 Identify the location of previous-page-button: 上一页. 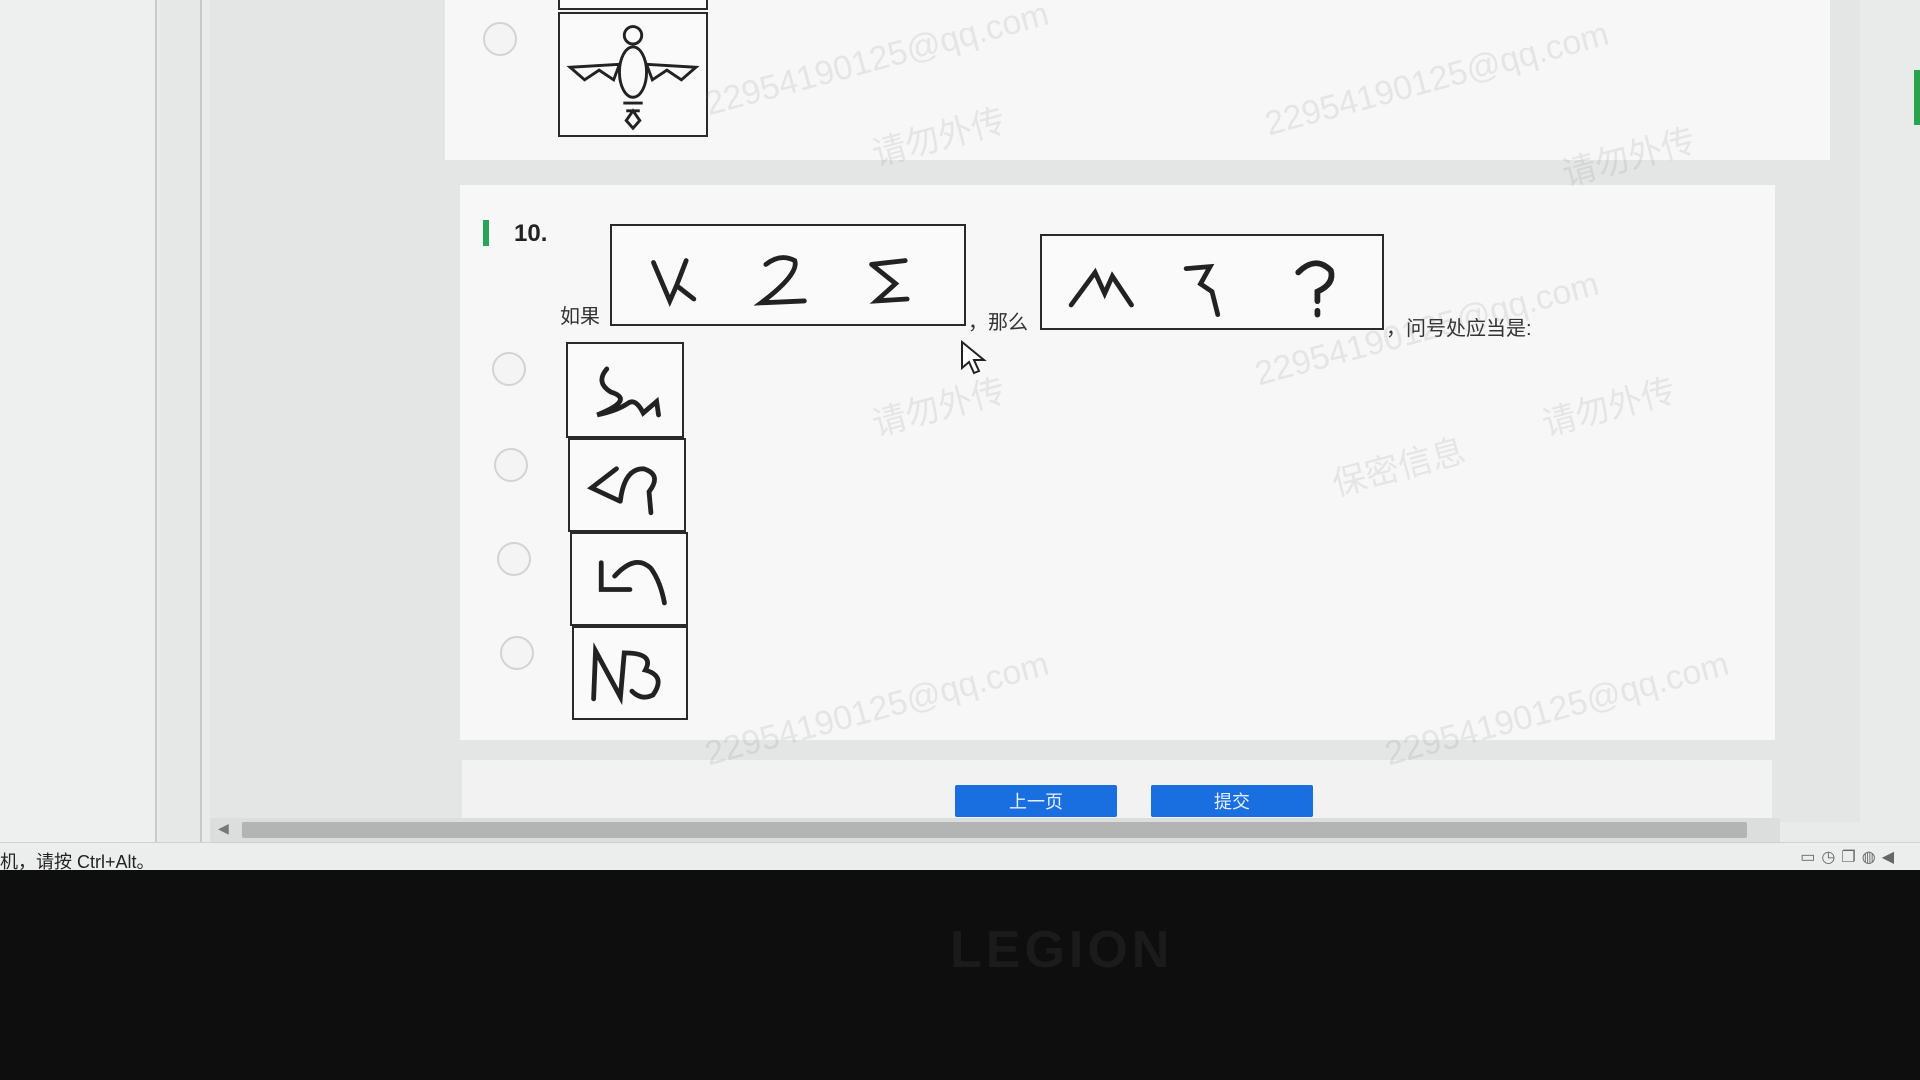
(1036, 801).